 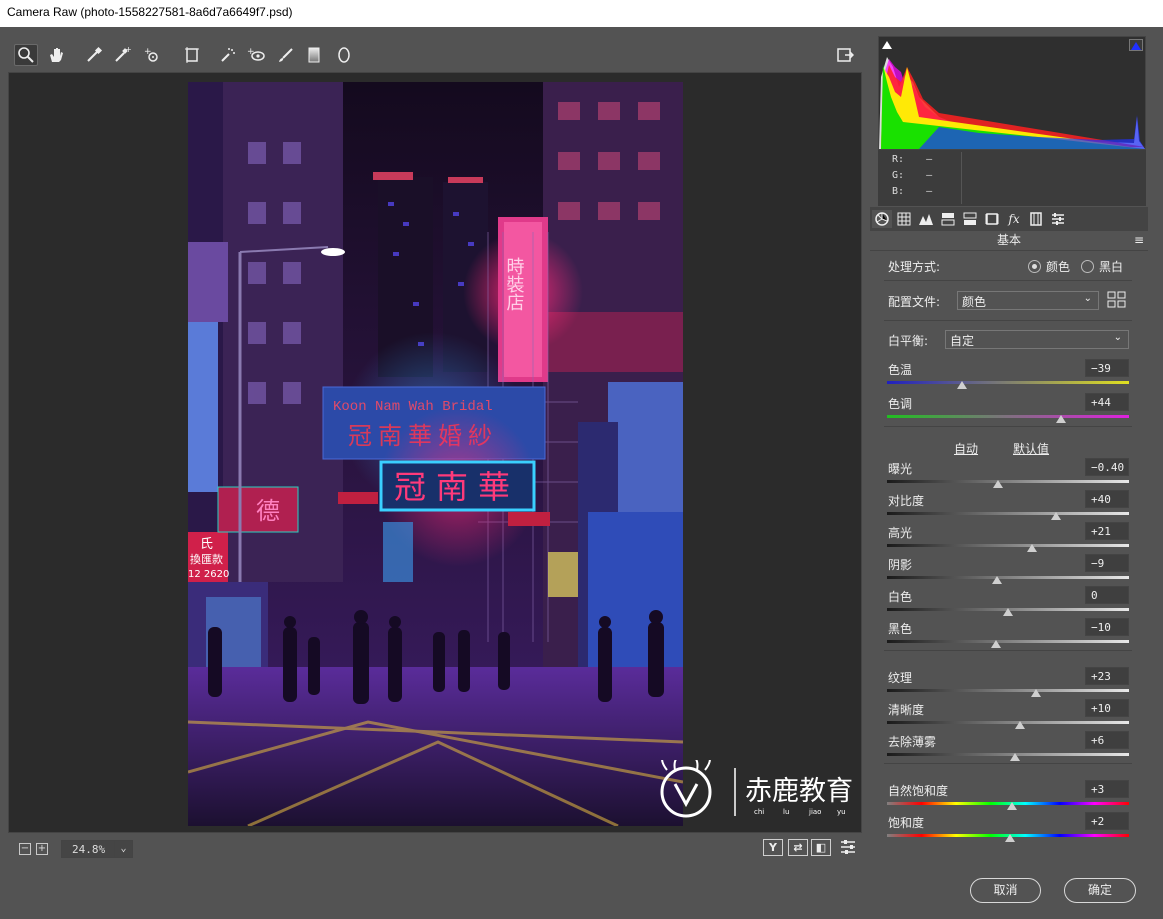 I want to click on slider-track-dehaze, so click(x=1008, y=754).